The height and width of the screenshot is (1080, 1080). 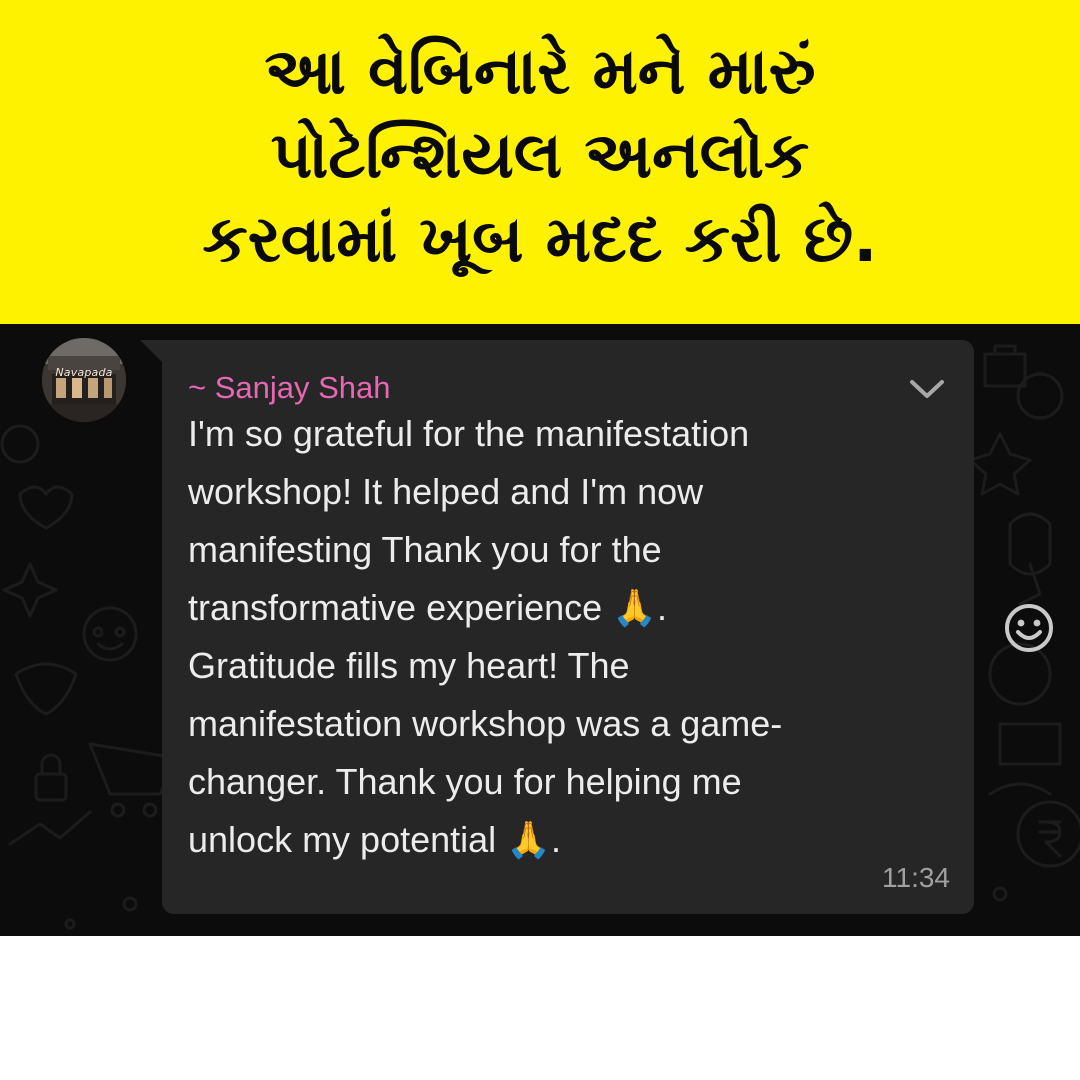 What do you see at coordinates (446, 491) in the screenshot?
I see `message-line: workshop! It helped and I'm now` at bounding box center [446, 491].